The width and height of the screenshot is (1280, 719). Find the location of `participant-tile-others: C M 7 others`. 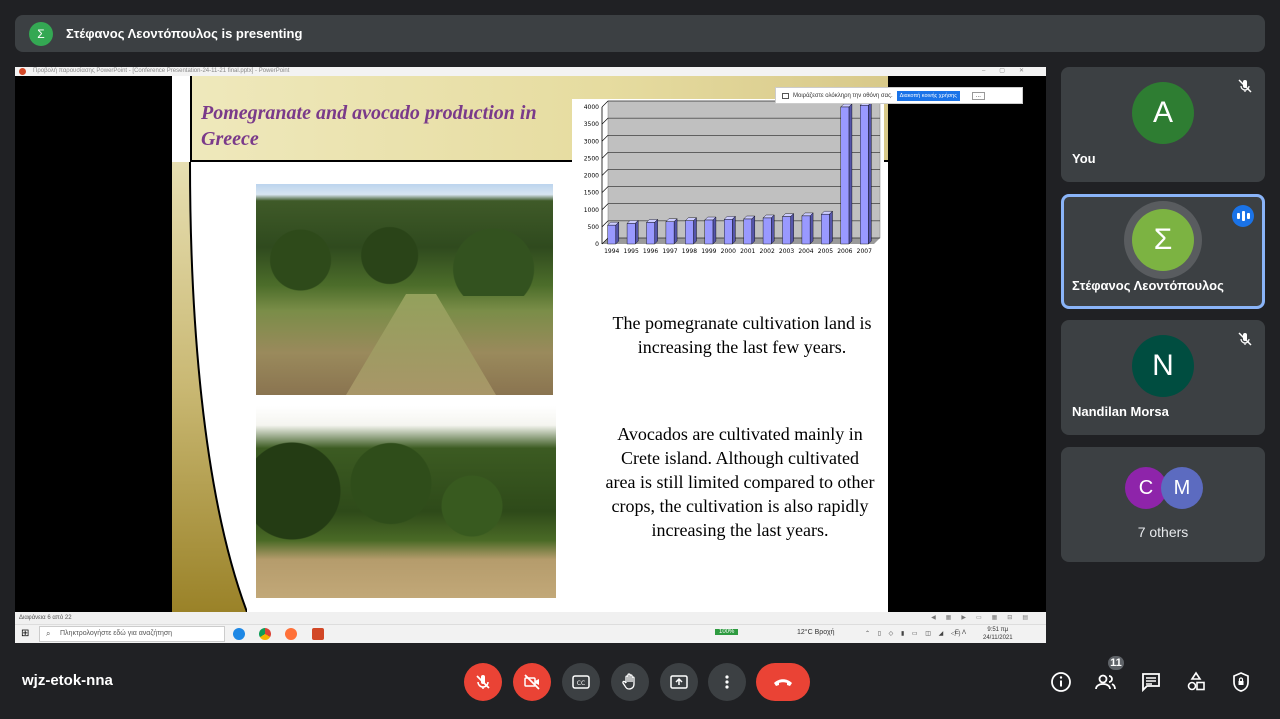

participant-tile-others: C M 7 others is located at coordinates (1163, 504).